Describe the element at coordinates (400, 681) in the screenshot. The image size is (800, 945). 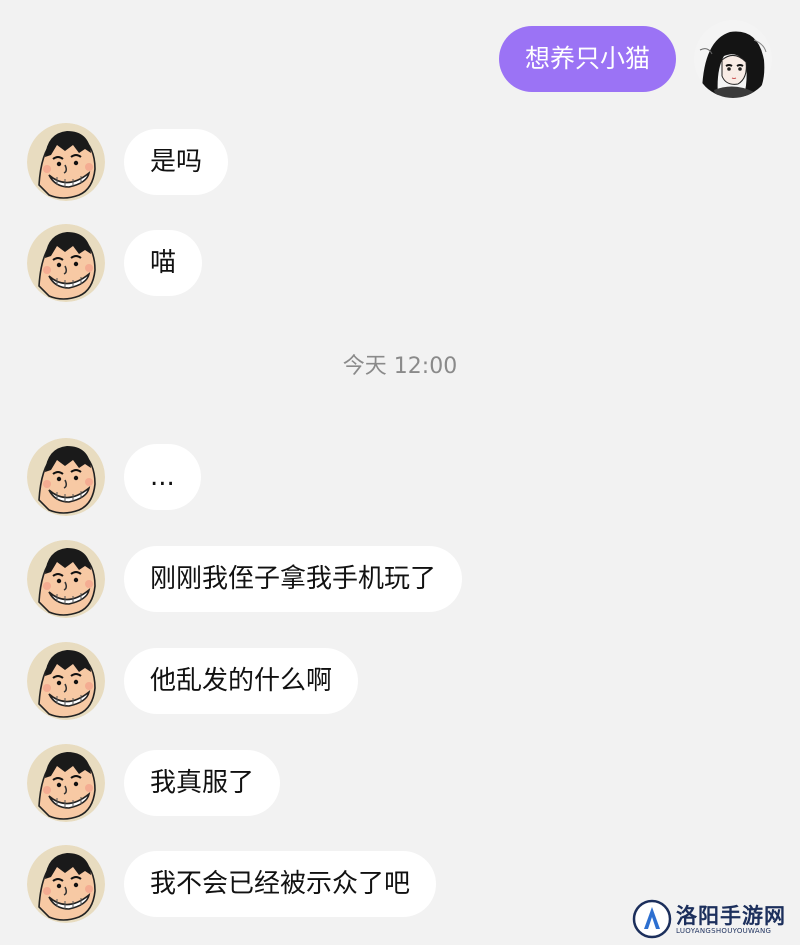
I see `message-row-incoming: 他乱发的什么啊` at that location.